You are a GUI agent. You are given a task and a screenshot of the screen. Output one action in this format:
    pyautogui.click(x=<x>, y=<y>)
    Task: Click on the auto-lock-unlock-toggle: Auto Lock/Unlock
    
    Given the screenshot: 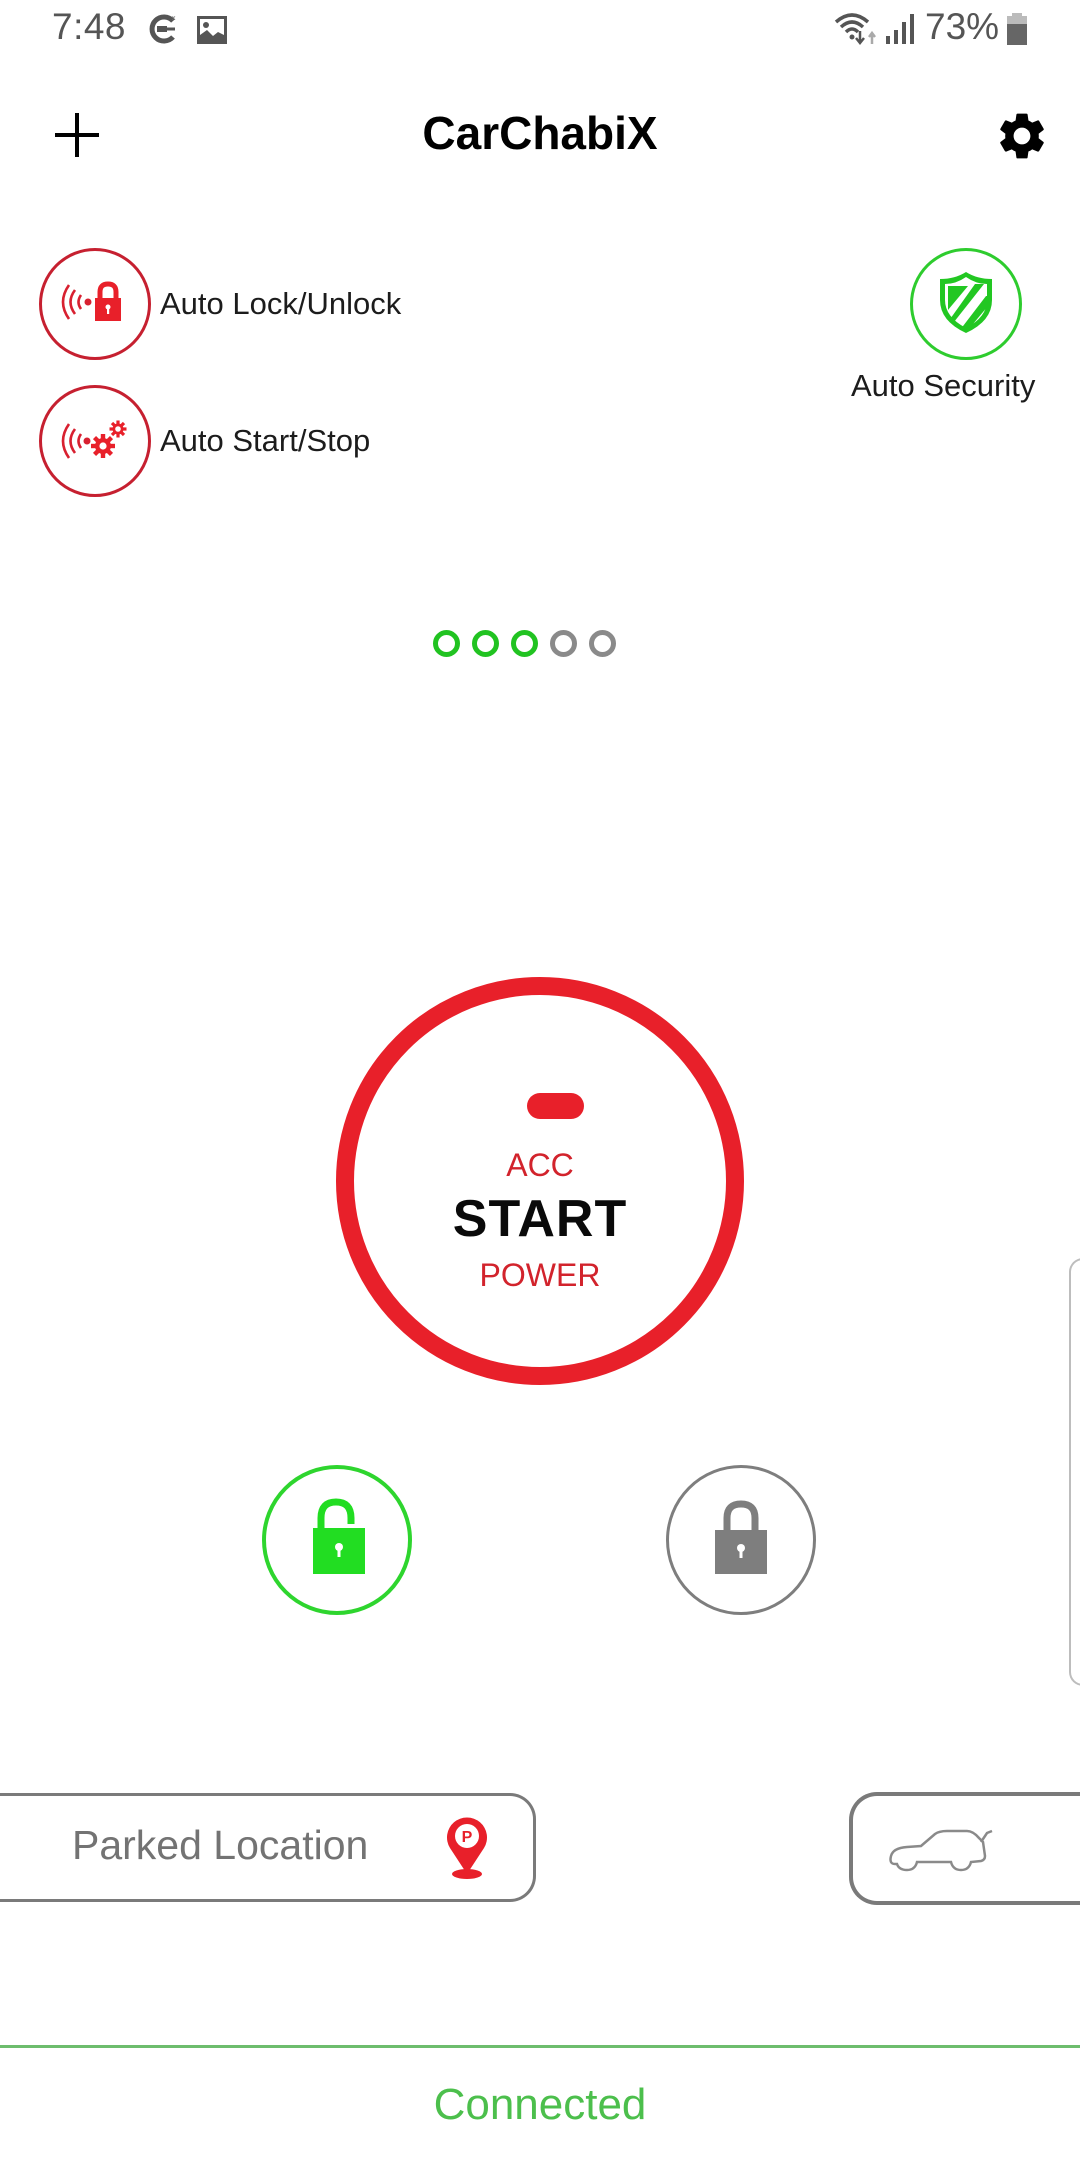 What is the action you would take?
    pyautogui.click(x=220, y=304)
    